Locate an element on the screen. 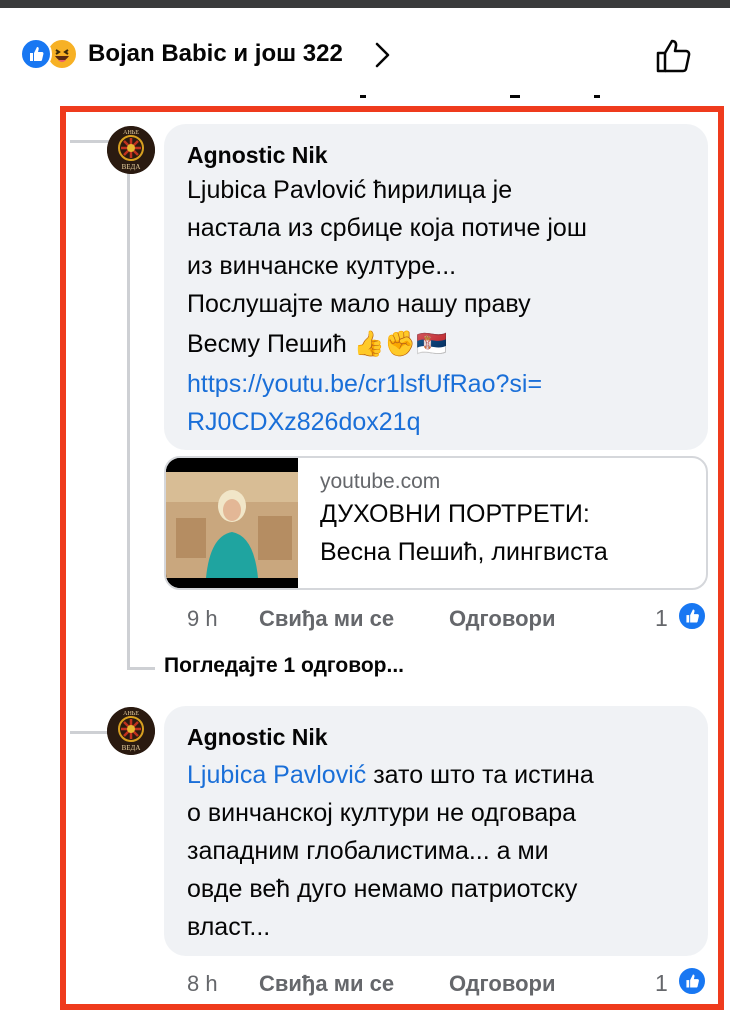  reactors-label: Bojan Babic и још 322 is located at coordinates (215, 54).